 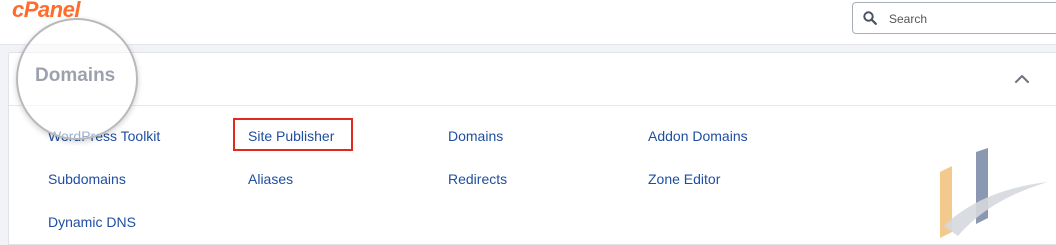 I want to click on search-icon, so click(x=870, y=18).